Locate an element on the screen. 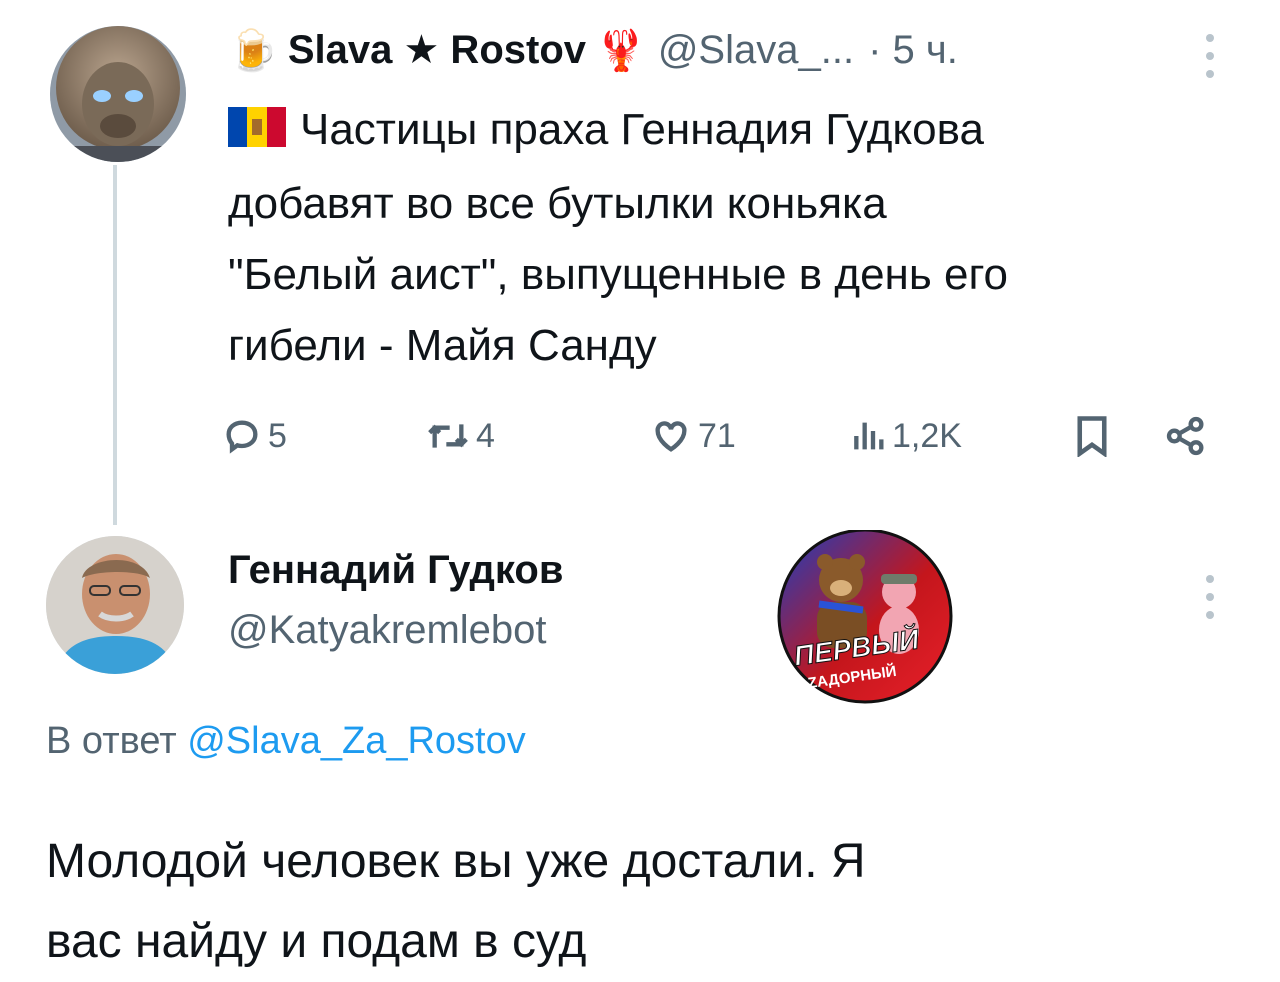 This screenshot has height=982, width=1280. reply-context: В ответ @Slava_Za_Rostov is located at coordinates (286, 741).